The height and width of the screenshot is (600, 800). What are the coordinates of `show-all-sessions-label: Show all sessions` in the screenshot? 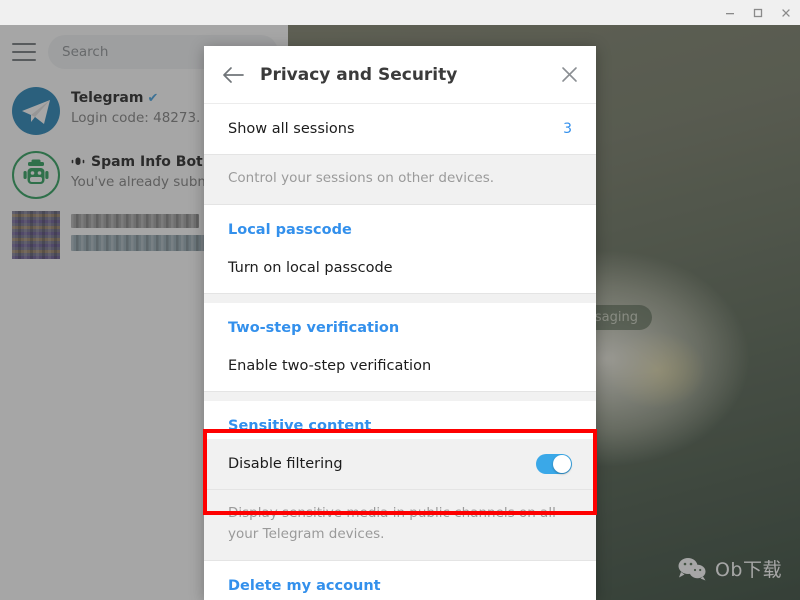 It's located at (291, 129).